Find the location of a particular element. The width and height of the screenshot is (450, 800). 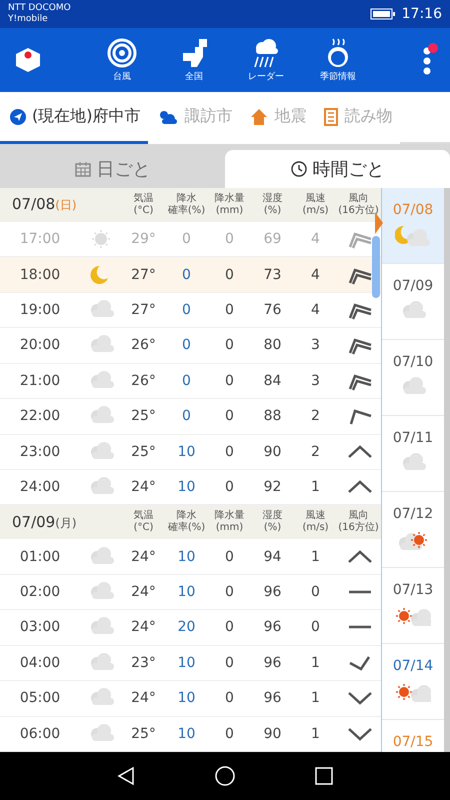

humidity-cell-text: 76 is located at coordinates (272, 310).